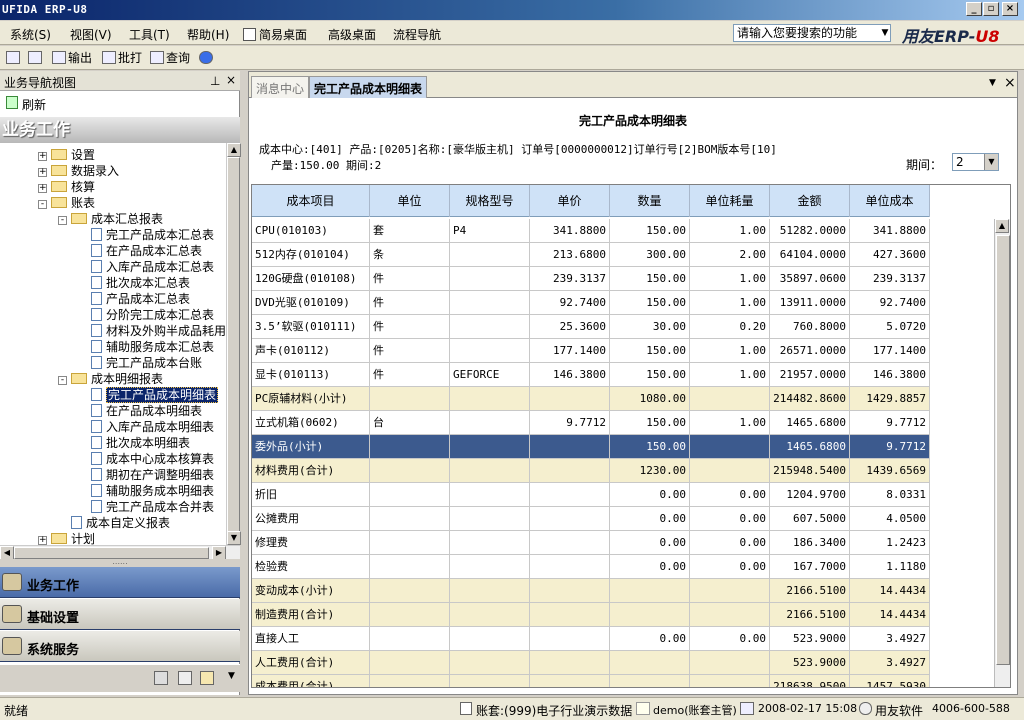  I want to click on column-header: 单位耗量, so click(730, 201).